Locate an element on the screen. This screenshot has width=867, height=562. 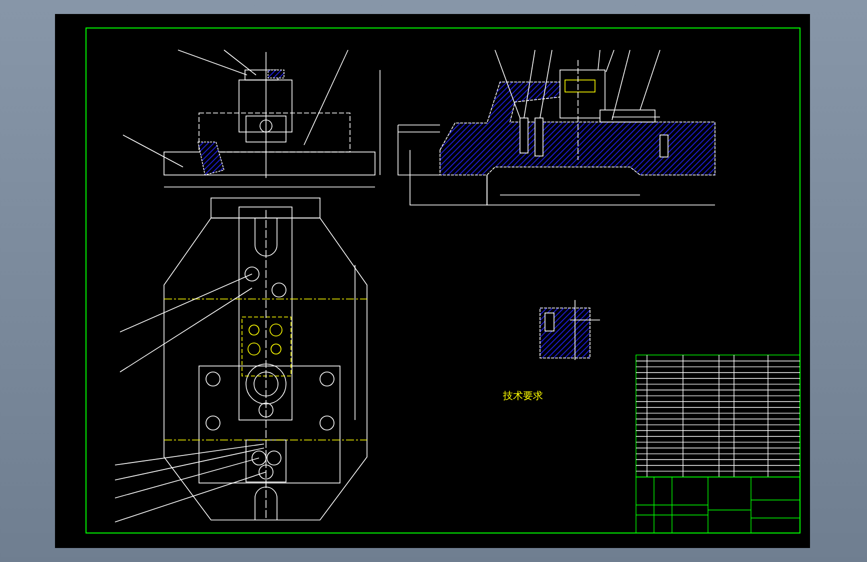
detail-view-drawing is located at coordinates (570, 330).